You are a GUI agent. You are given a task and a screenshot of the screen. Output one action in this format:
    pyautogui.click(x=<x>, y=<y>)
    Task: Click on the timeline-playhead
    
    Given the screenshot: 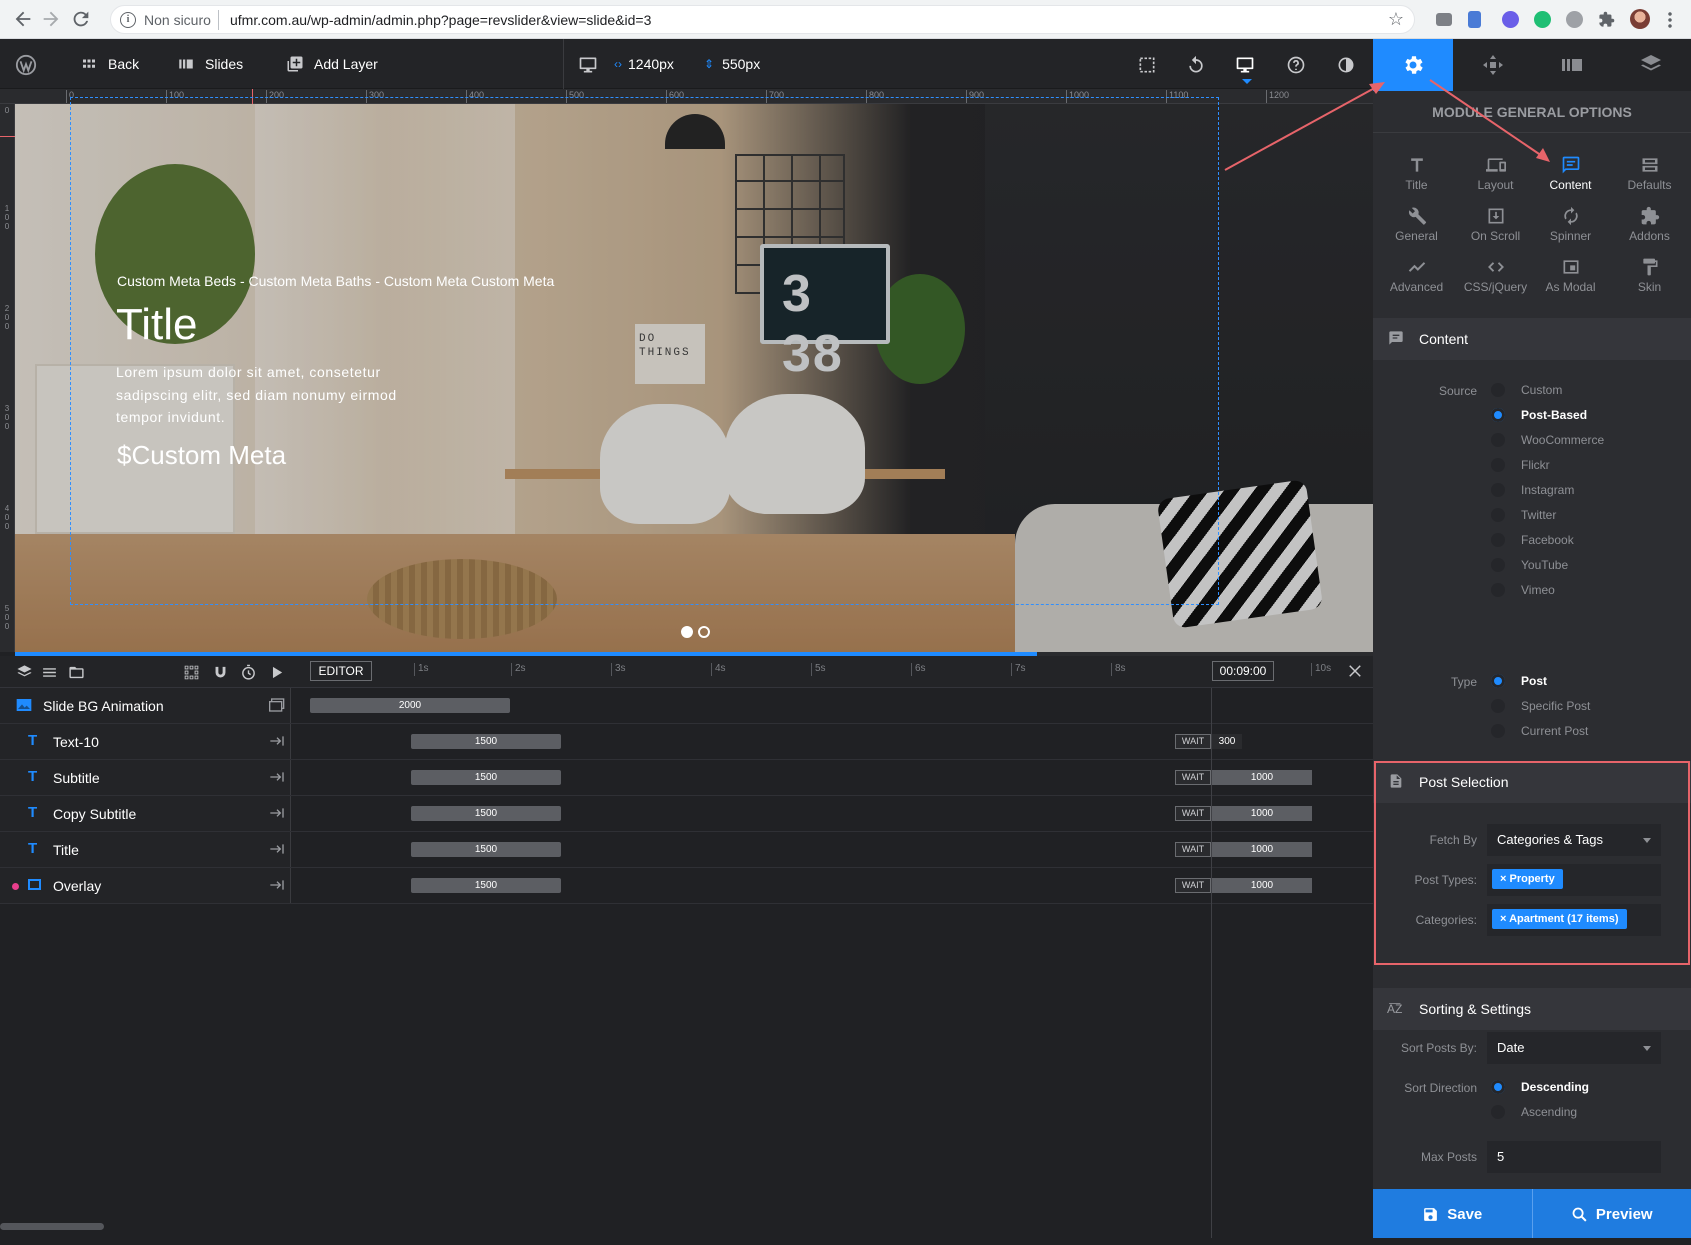 What is the action you would take?
    pyautogui.click(x=1211, y=963)
    